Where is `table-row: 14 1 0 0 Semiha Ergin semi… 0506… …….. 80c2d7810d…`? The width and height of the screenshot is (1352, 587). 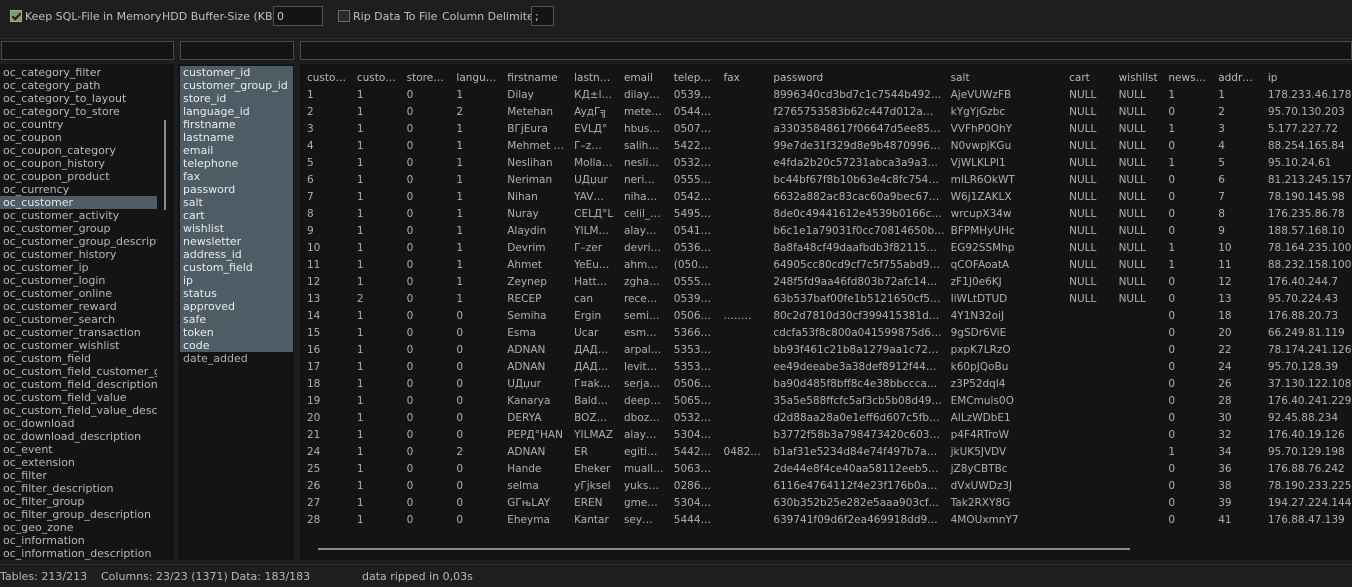
table-row: 14 1 0 0 Semiha Ergin semi… 0506… …….. 80c2d7810d… is located at coordinates (826, 315).